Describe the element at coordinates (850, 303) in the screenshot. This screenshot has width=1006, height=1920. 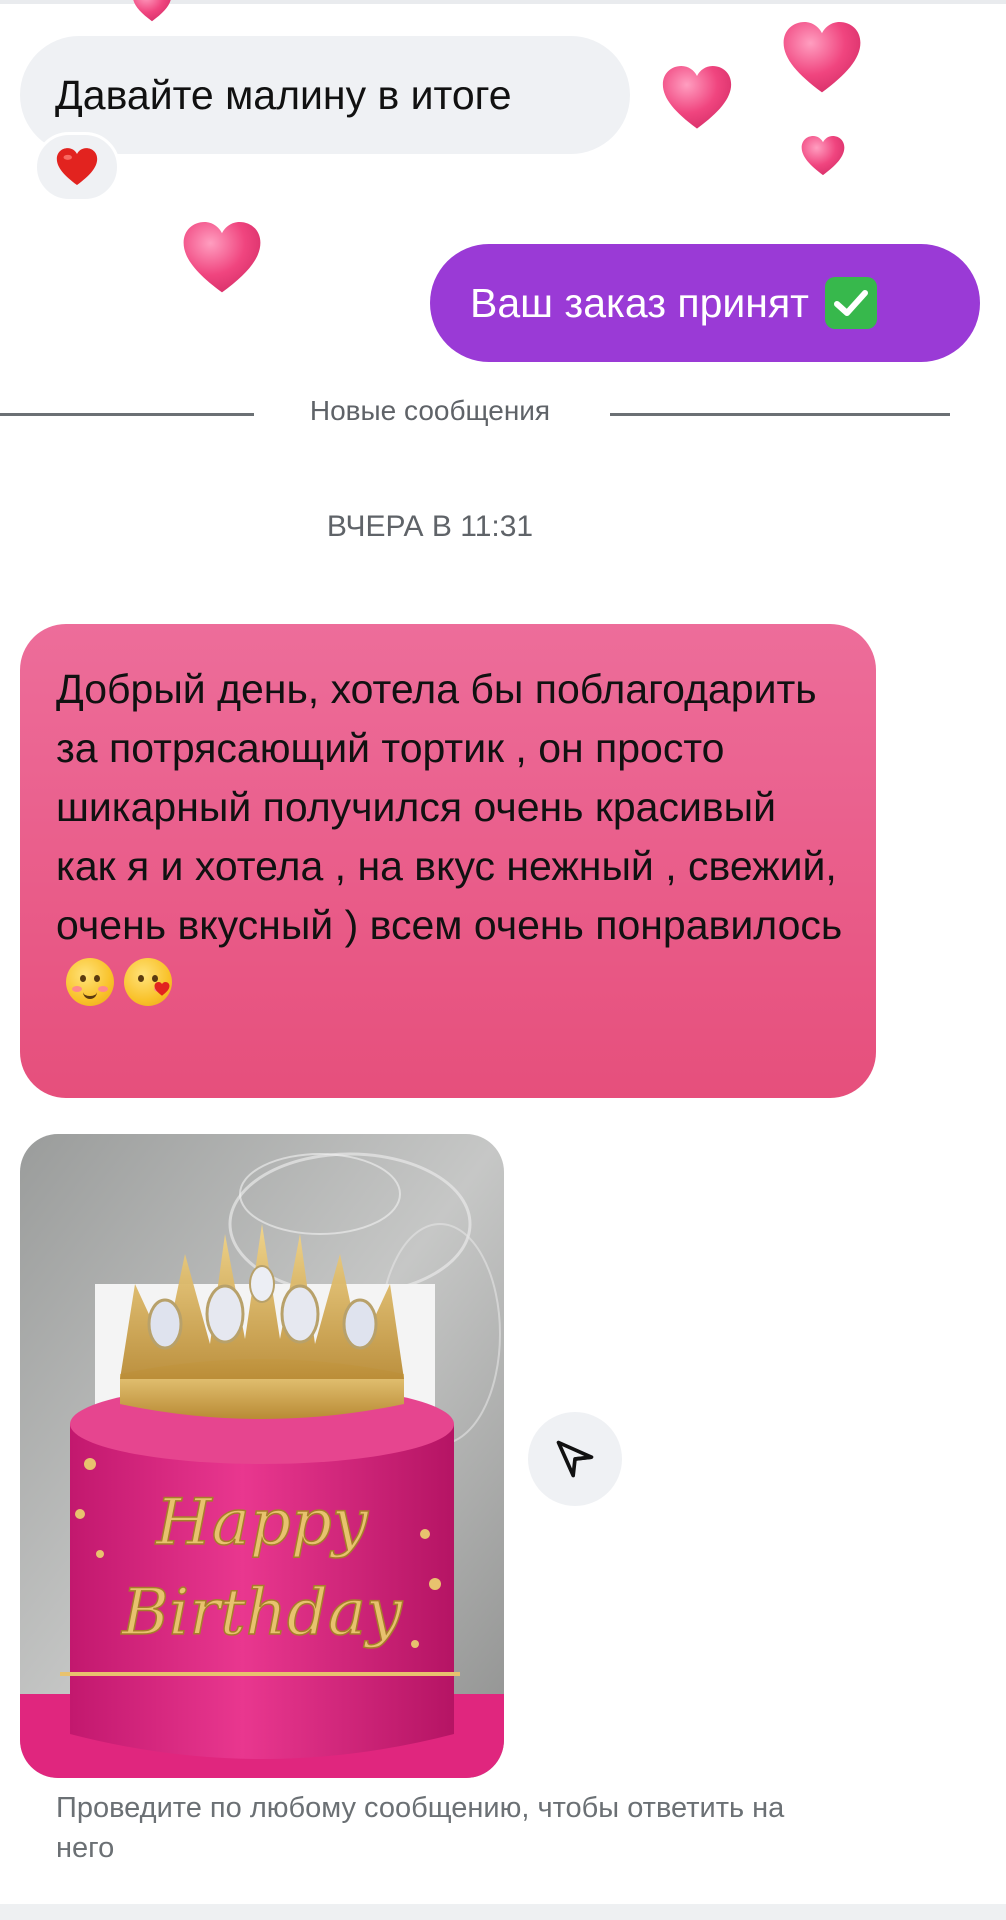
I see `check-mark-button-icon` at that location.